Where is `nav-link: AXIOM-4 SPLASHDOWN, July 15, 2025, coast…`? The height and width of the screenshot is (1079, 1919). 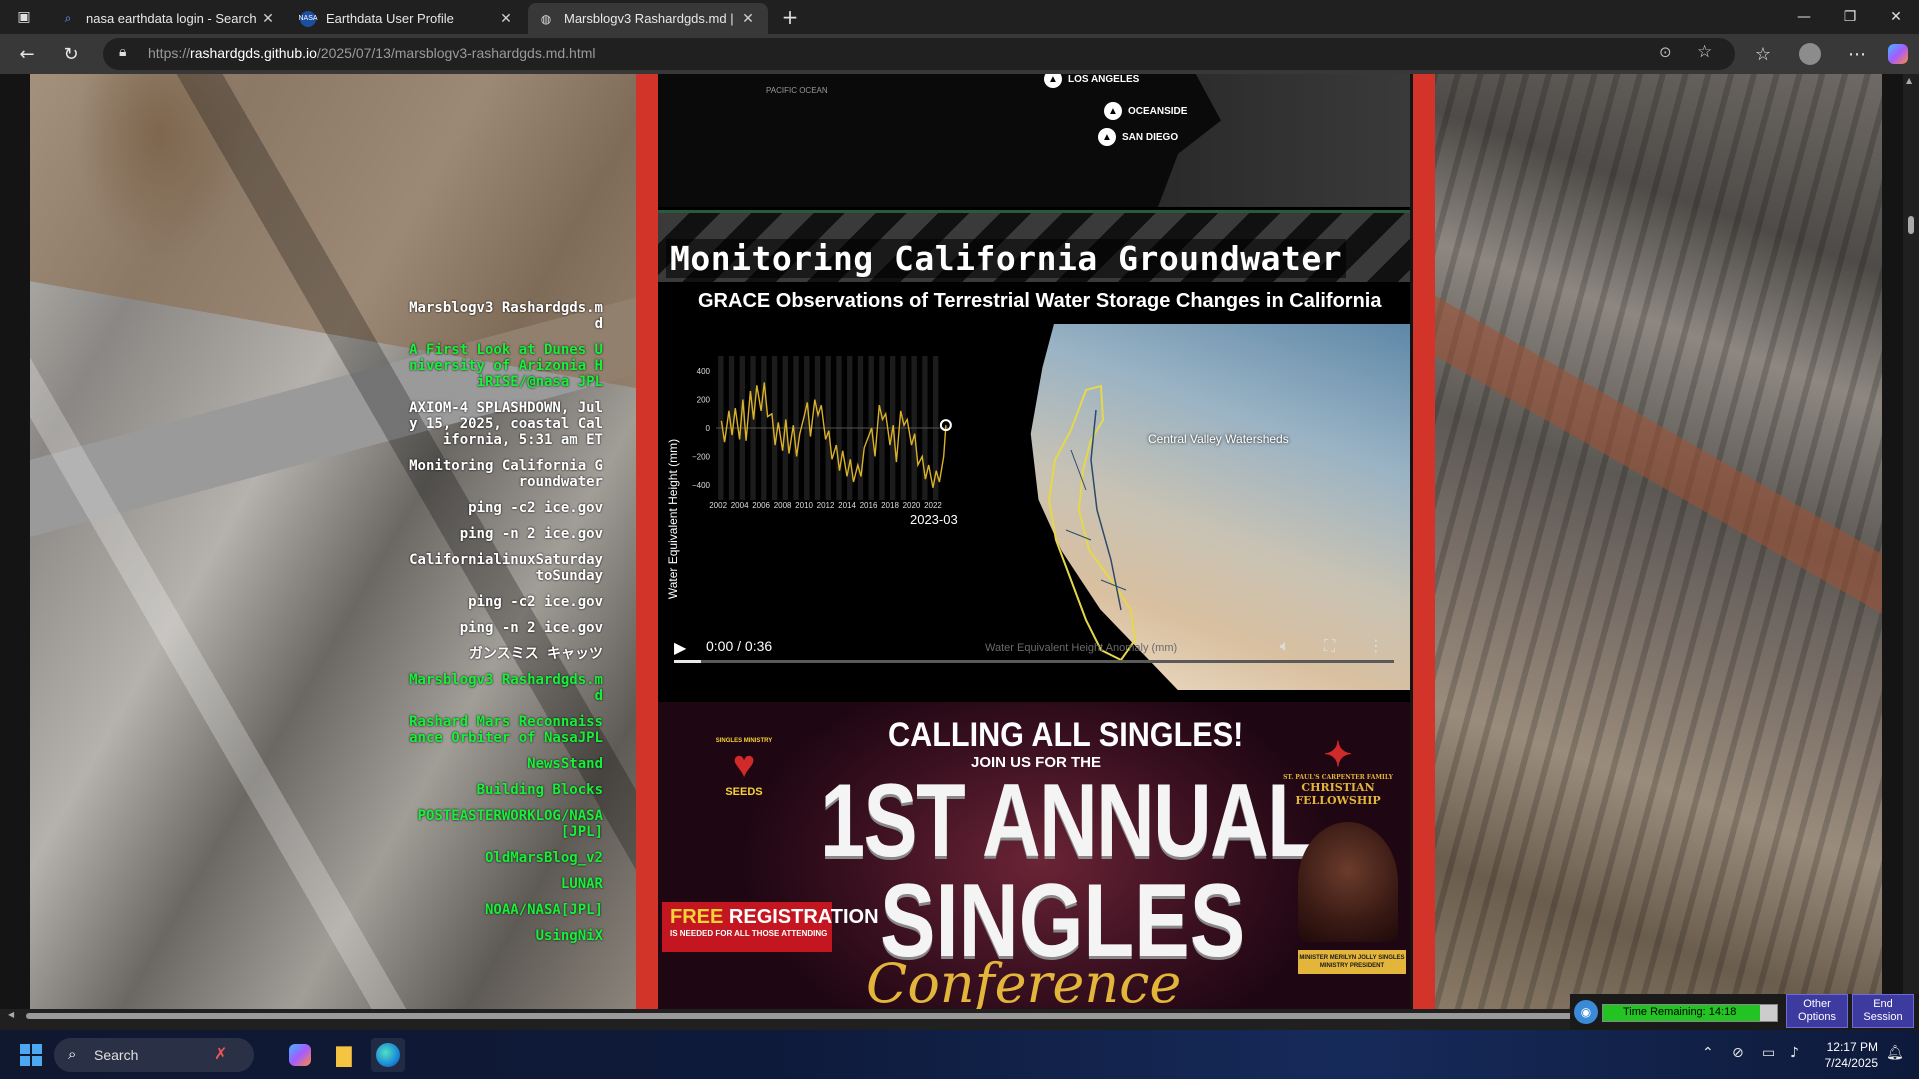
nav-link: AXIOM-4 SPLASHDOWN, July 15, 2025, coast… is located at coordinates (504, 424).